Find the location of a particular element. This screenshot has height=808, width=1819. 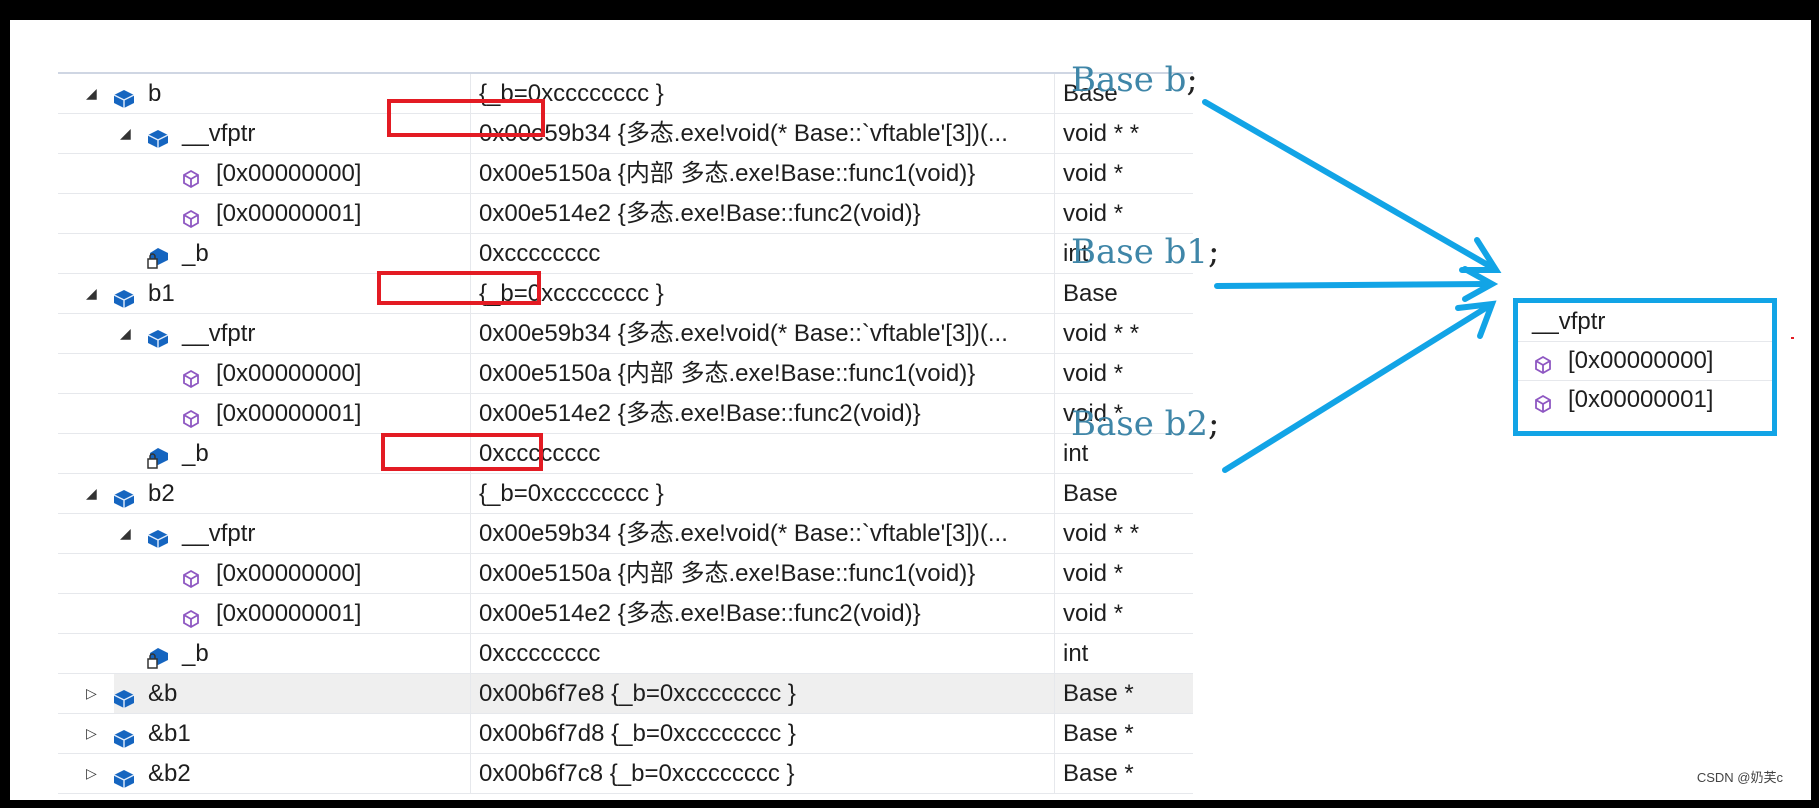

vftable-entry-row: [0x00000000] is located at coordinates (1645, 361).